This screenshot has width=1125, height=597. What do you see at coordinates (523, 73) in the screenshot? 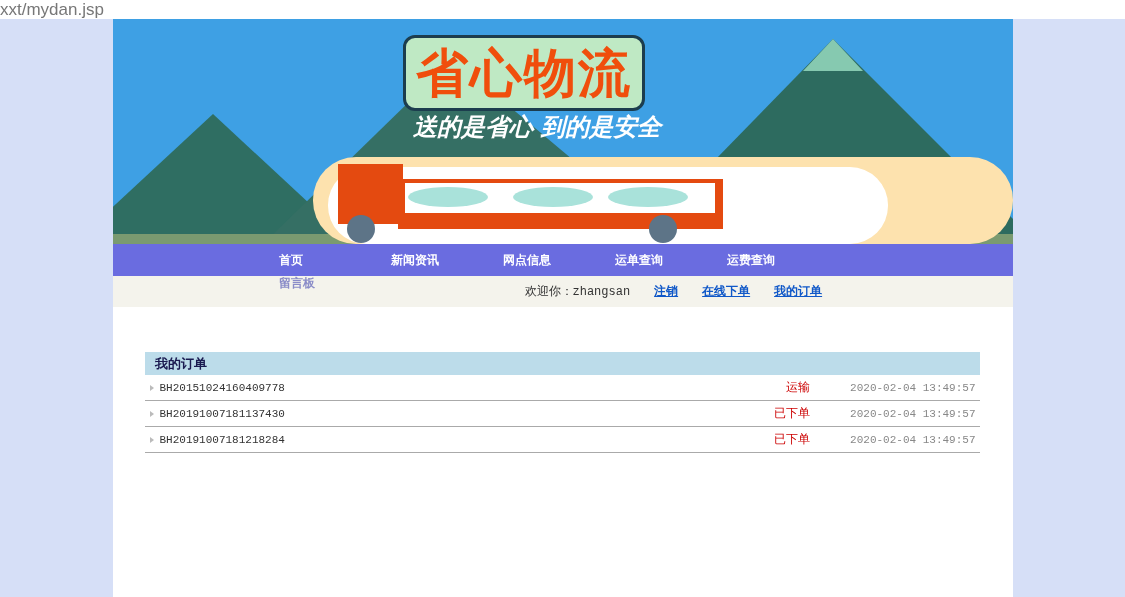
I see `banner-title: 省心物流` at bounding box center [523, 73].